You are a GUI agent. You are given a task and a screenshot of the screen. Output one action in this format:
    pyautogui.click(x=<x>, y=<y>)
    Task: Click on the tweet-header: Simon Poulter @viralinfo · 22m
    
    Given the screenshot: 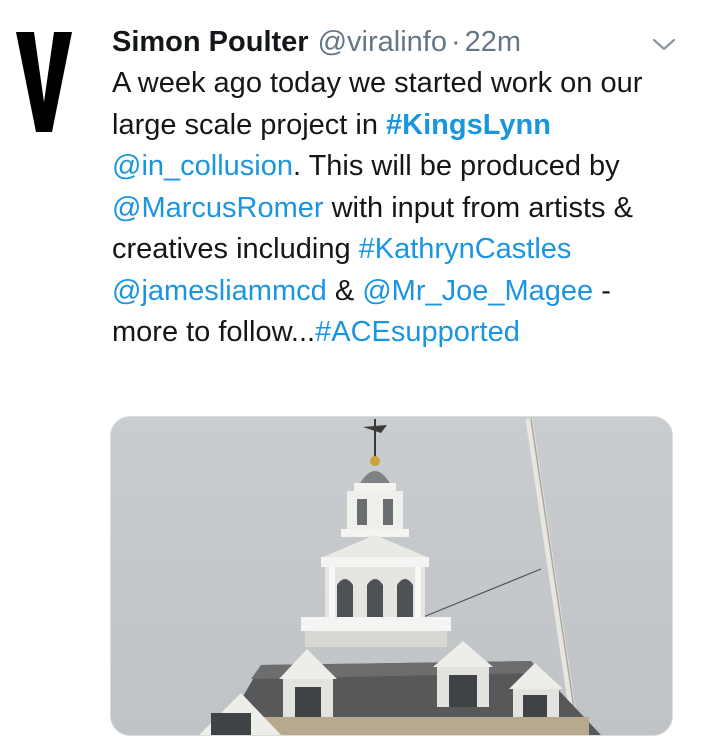 What is the action you would take?
    pyautogui.click(x=392, y=42)
    